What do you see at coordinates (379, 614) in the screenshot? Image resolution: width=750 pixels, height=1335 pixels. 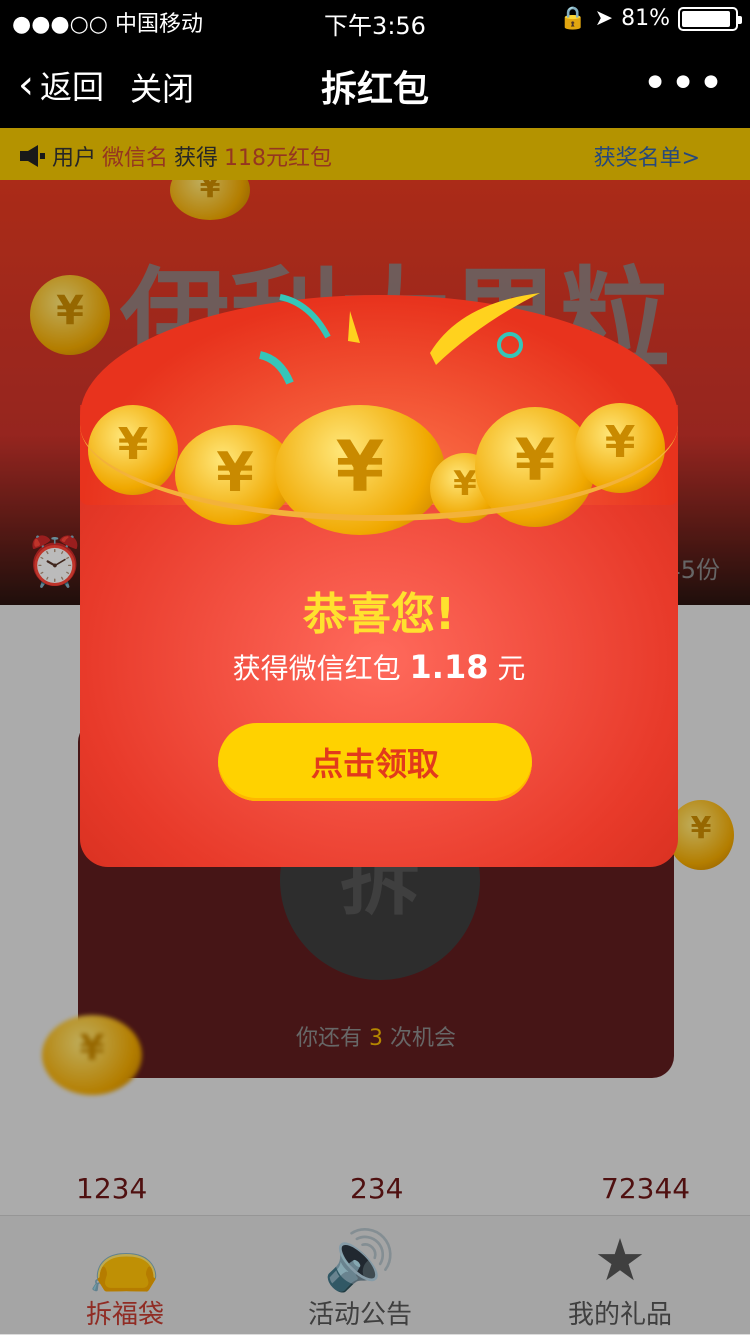 I see `congrats-heading: 恭喜您!` at bounding box center [379, 614].